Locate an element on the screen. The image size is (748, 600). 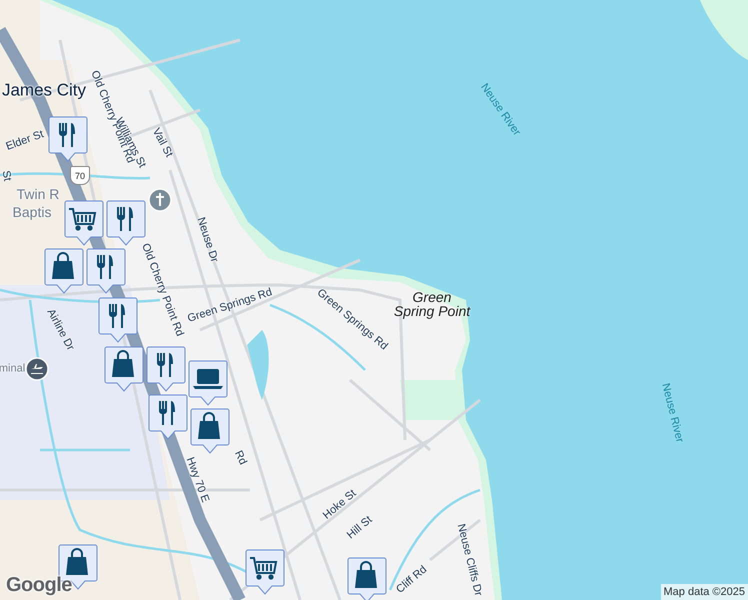
street-label: Airline Dr is located at coordinates (60, 330).